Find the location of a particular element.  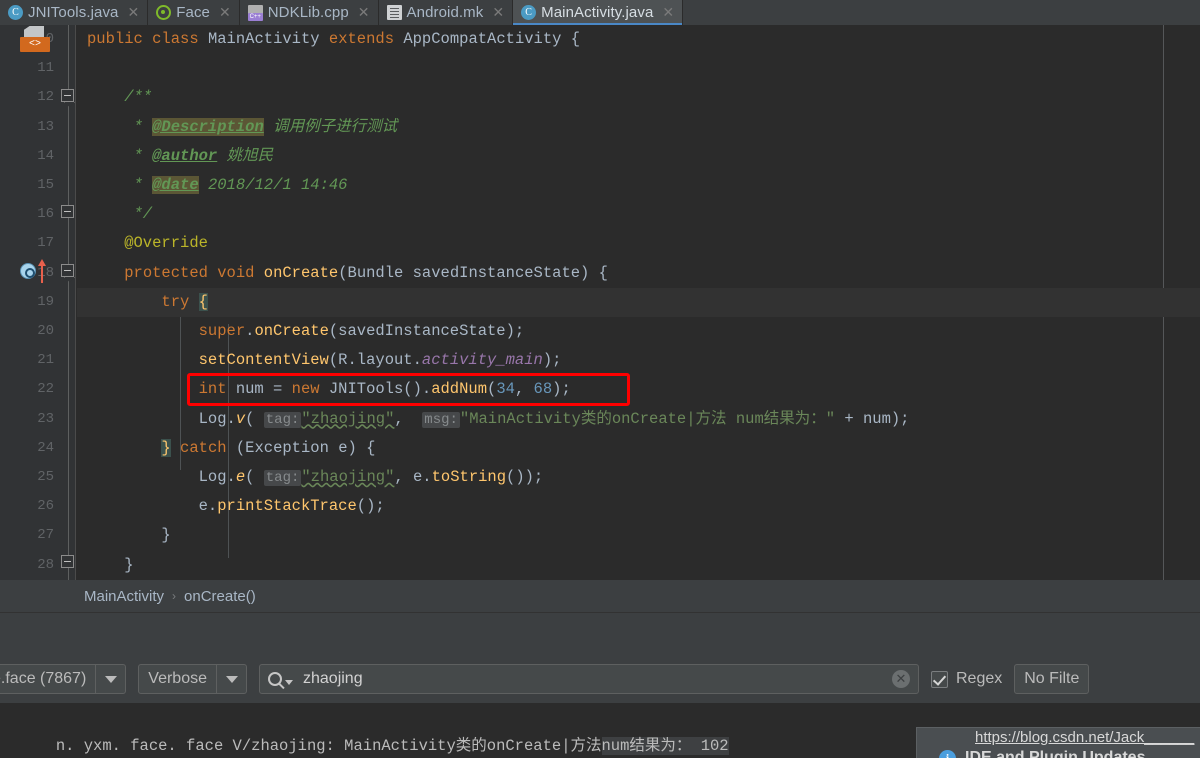

line-number: 16 is located at coordinates (45, 214).